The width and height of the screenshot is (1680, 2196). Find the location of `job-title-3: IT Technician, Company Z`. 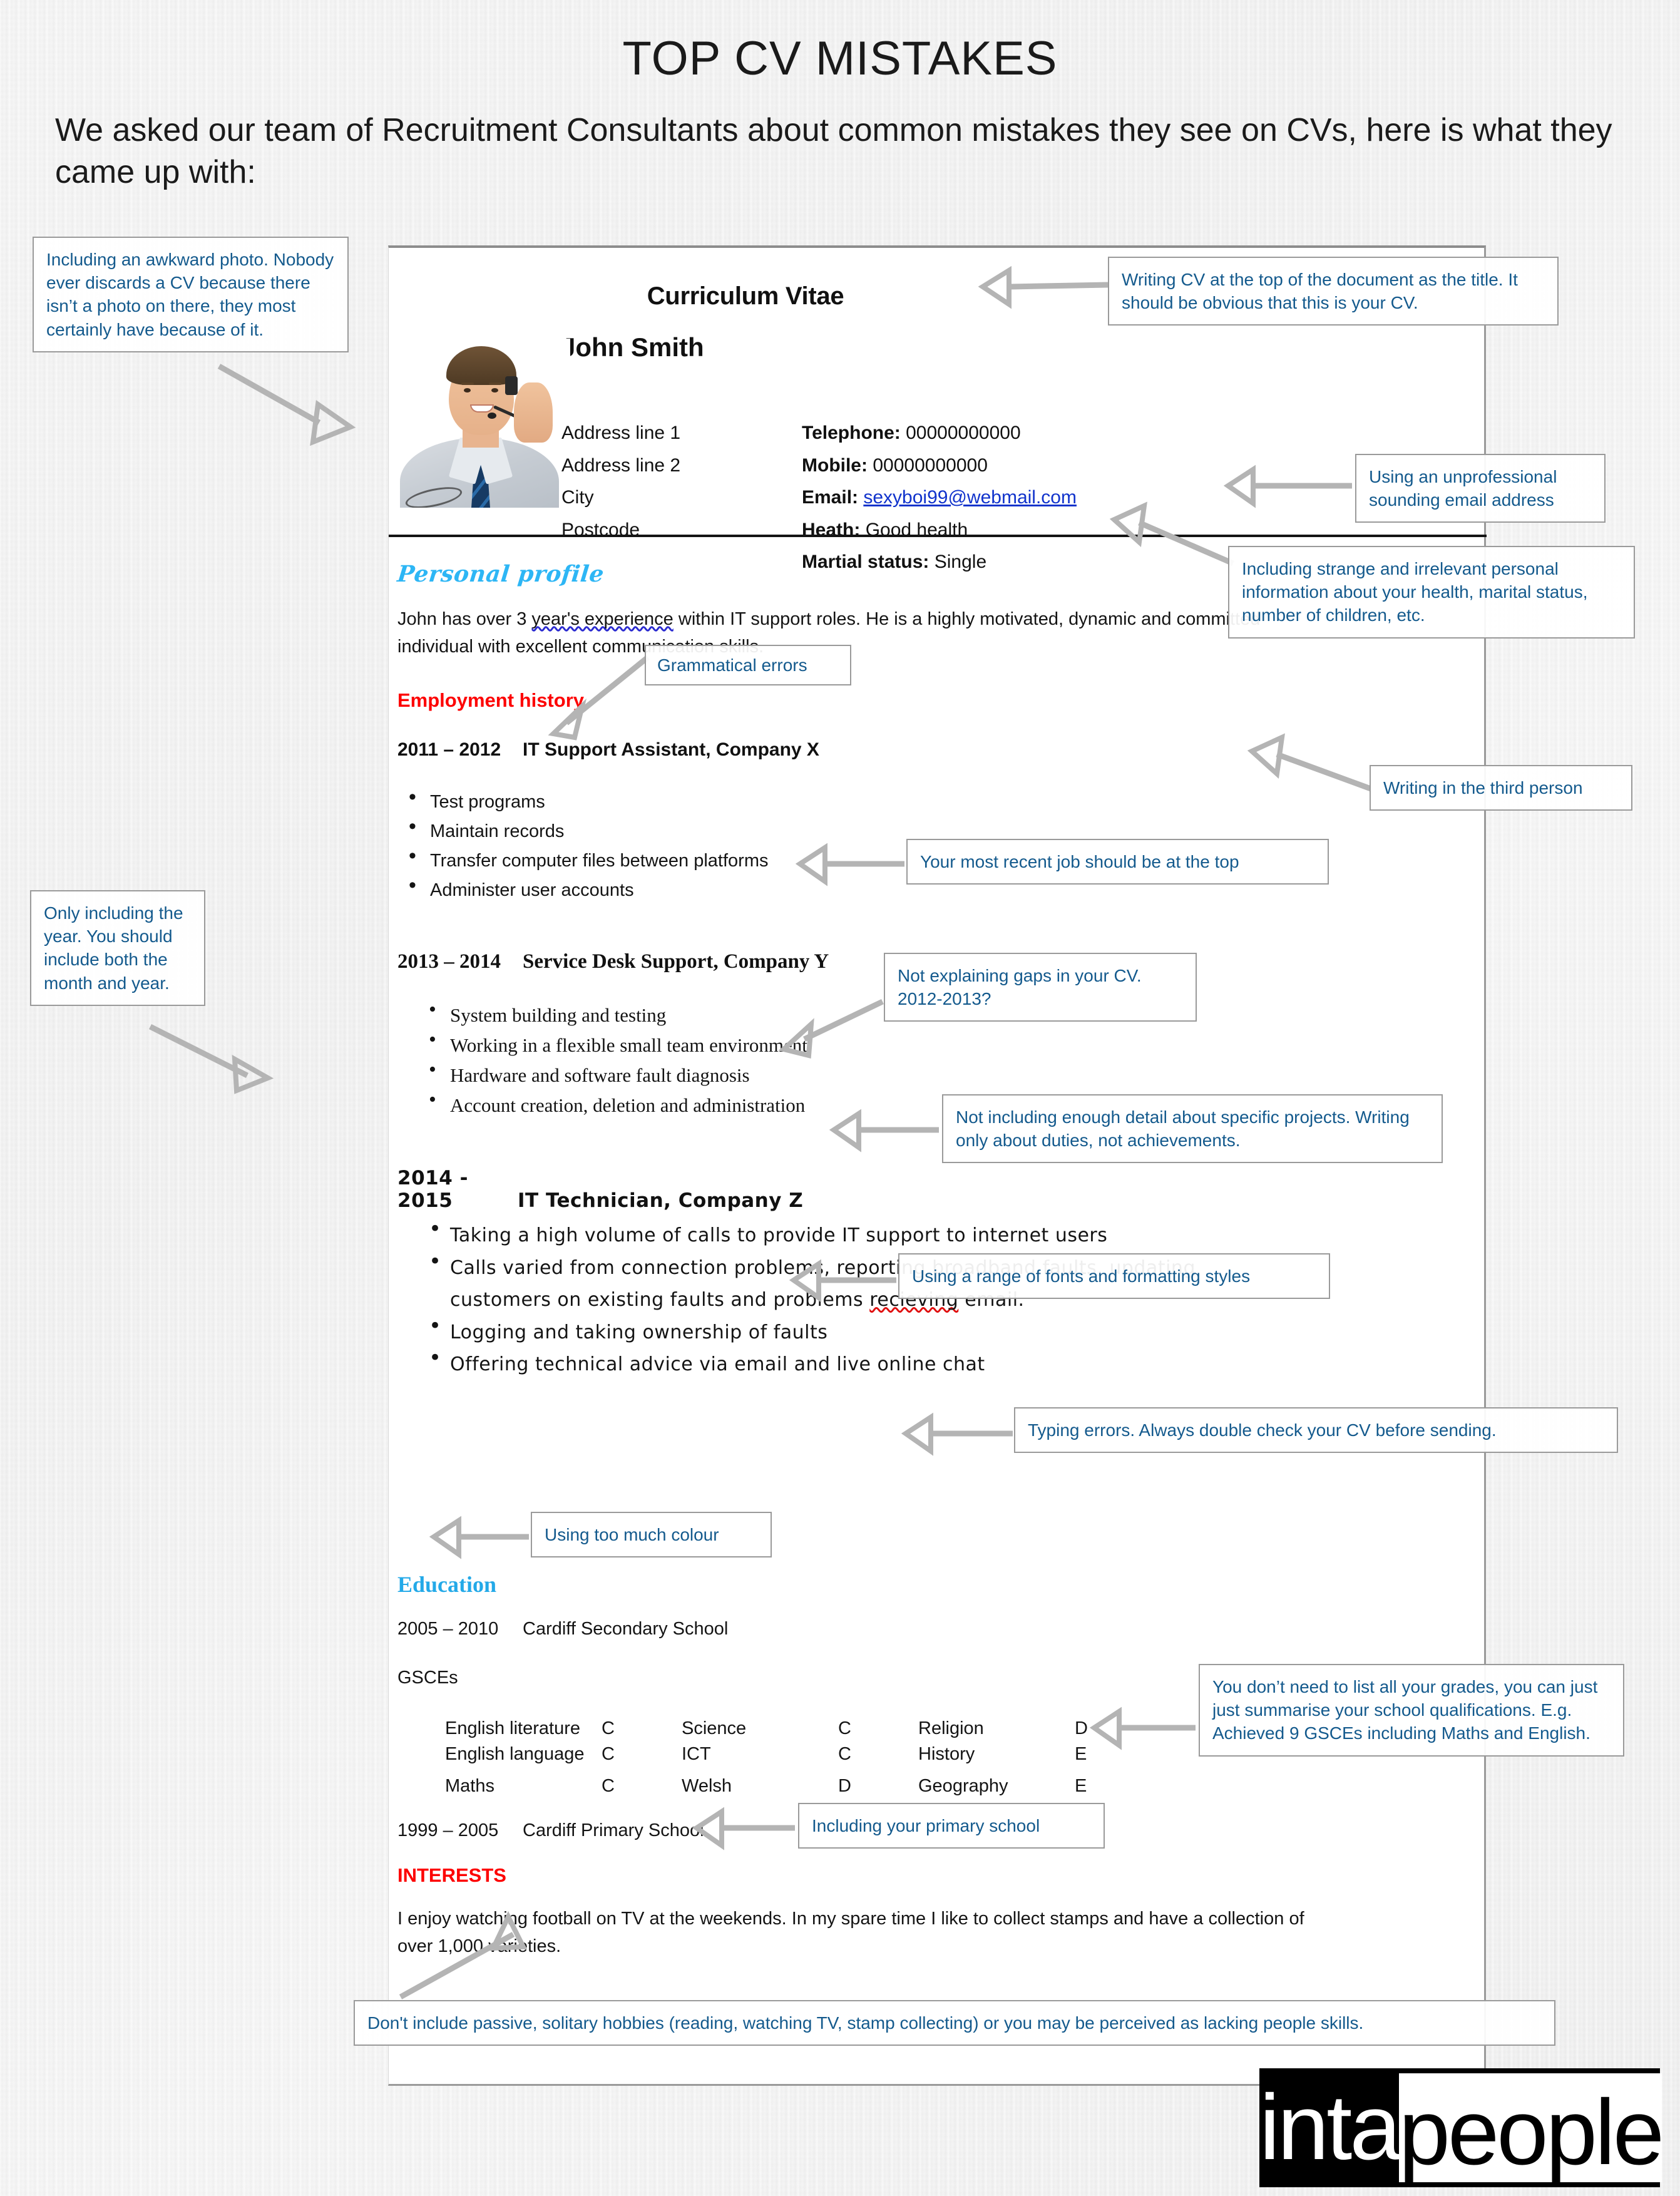

job-title-3: IT Technician, Company Z is located at coordinates (661, 1200).